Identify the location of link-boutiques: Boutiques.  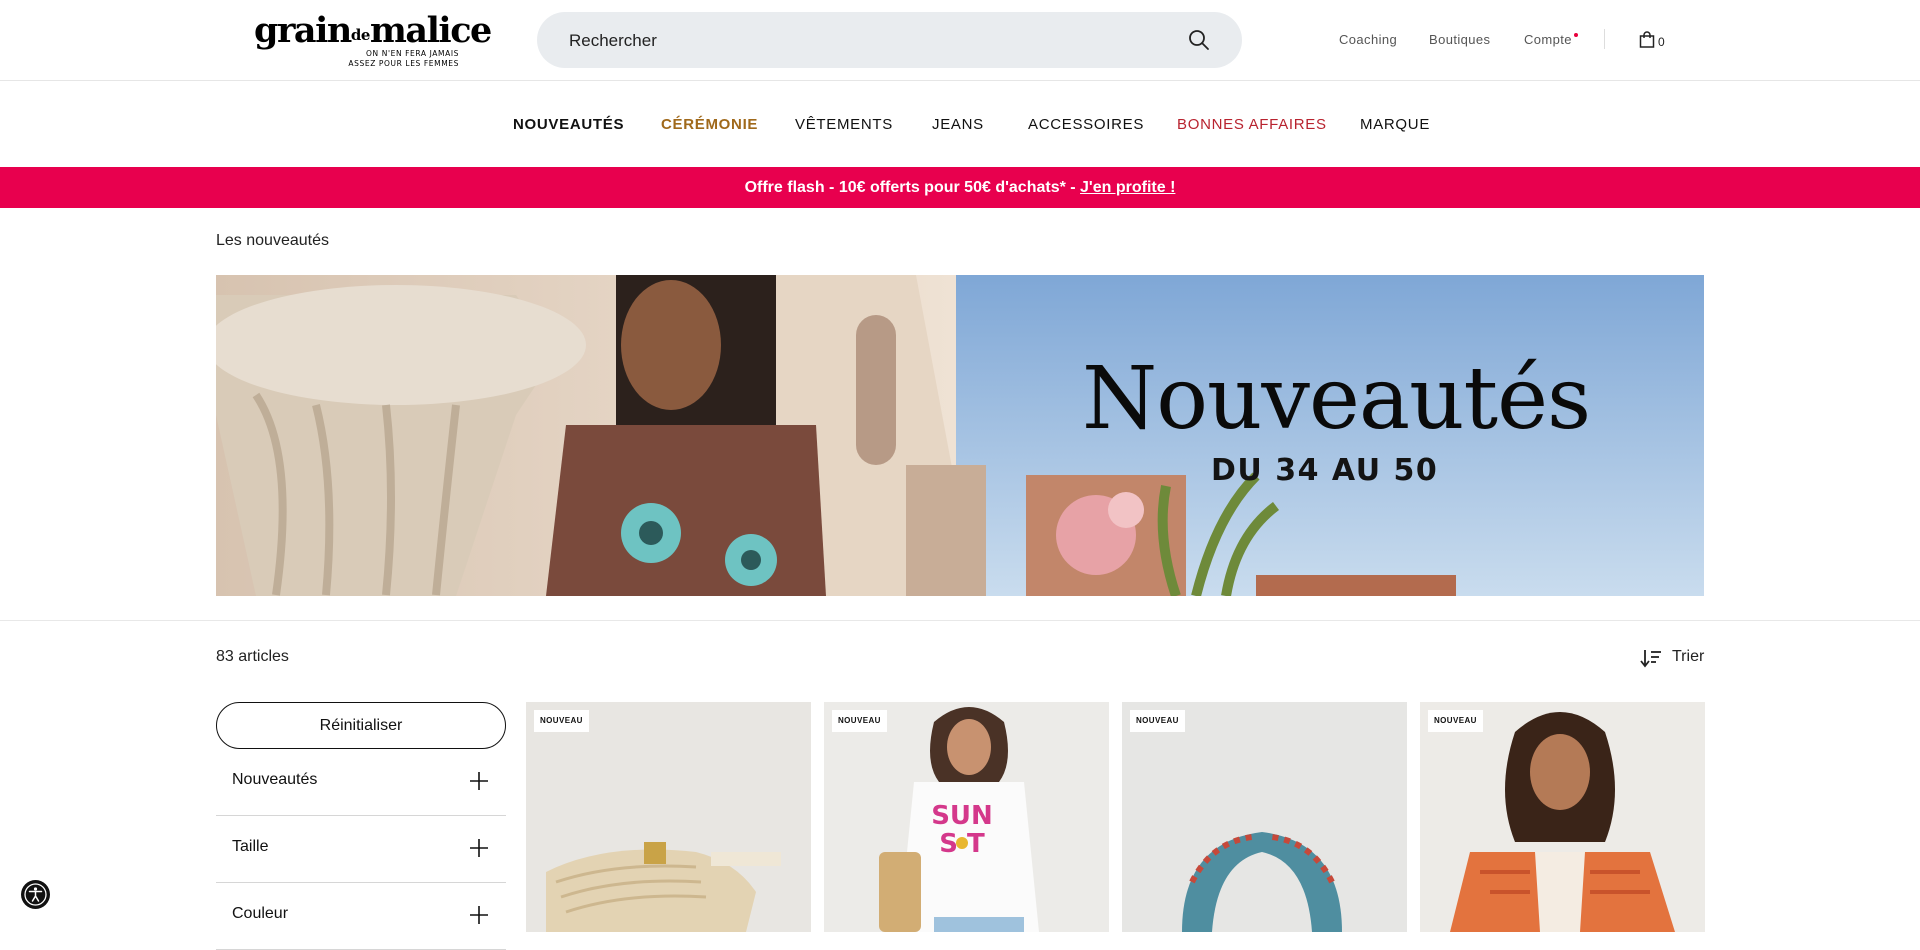
(1459, 39).